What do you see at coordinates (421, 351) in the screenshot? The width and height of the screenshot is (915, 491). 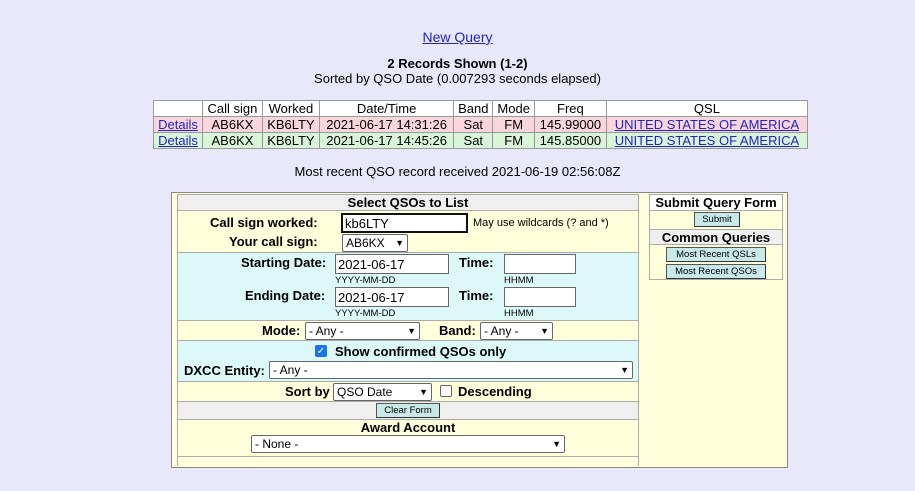 I see `confirmed-label: Show confirmed QSOs only` at bounding box center [421, 351].